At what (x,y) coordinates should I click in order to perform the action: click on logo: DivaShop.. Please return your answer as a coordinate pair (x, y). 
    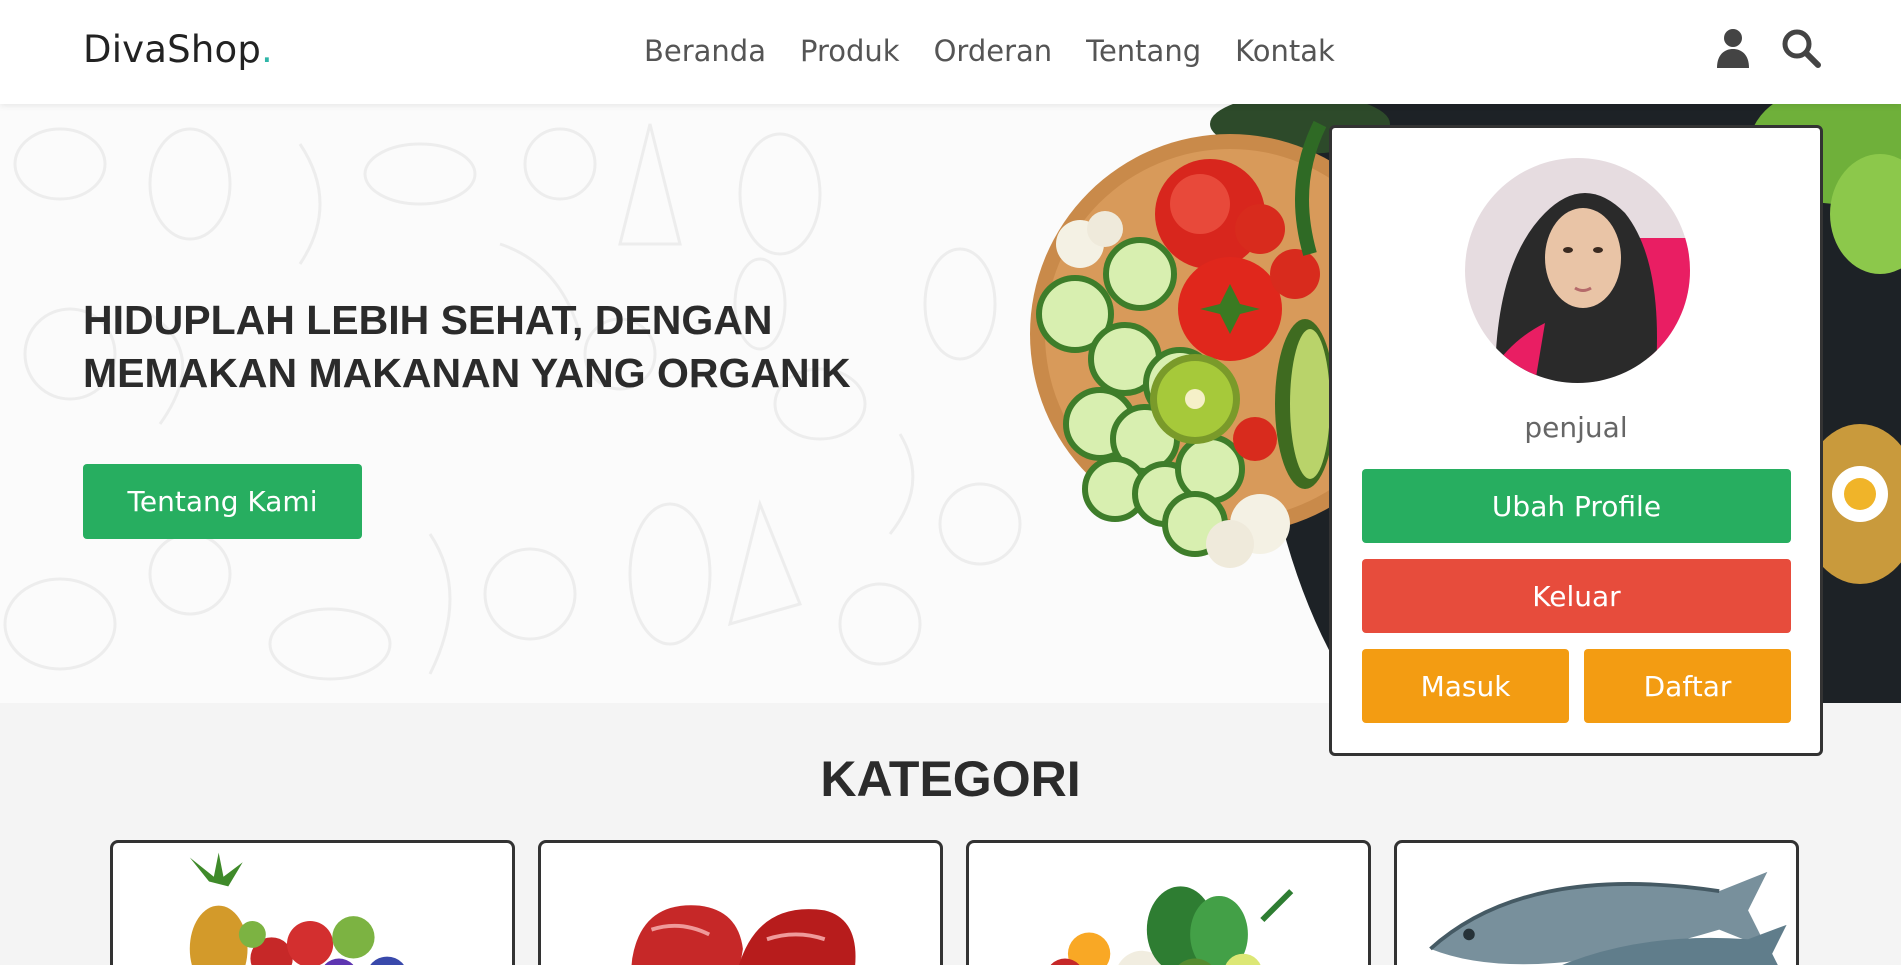
    Looking at the image, I should click on (178, 49).